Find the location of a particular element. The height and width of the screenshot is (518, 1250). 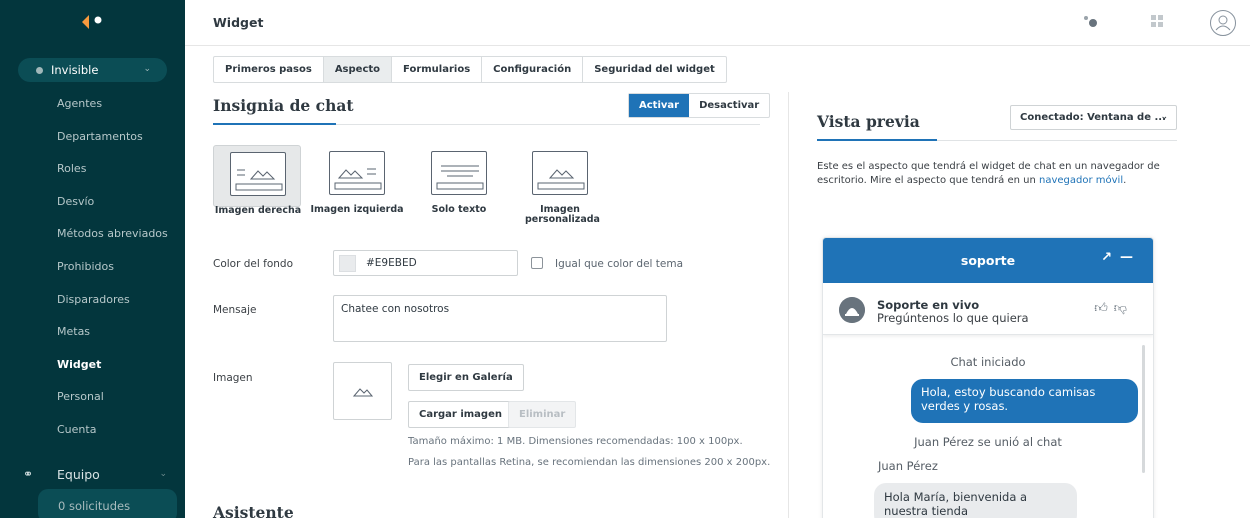

same-as-theme-checkbox is located at coordinates (537, 263).